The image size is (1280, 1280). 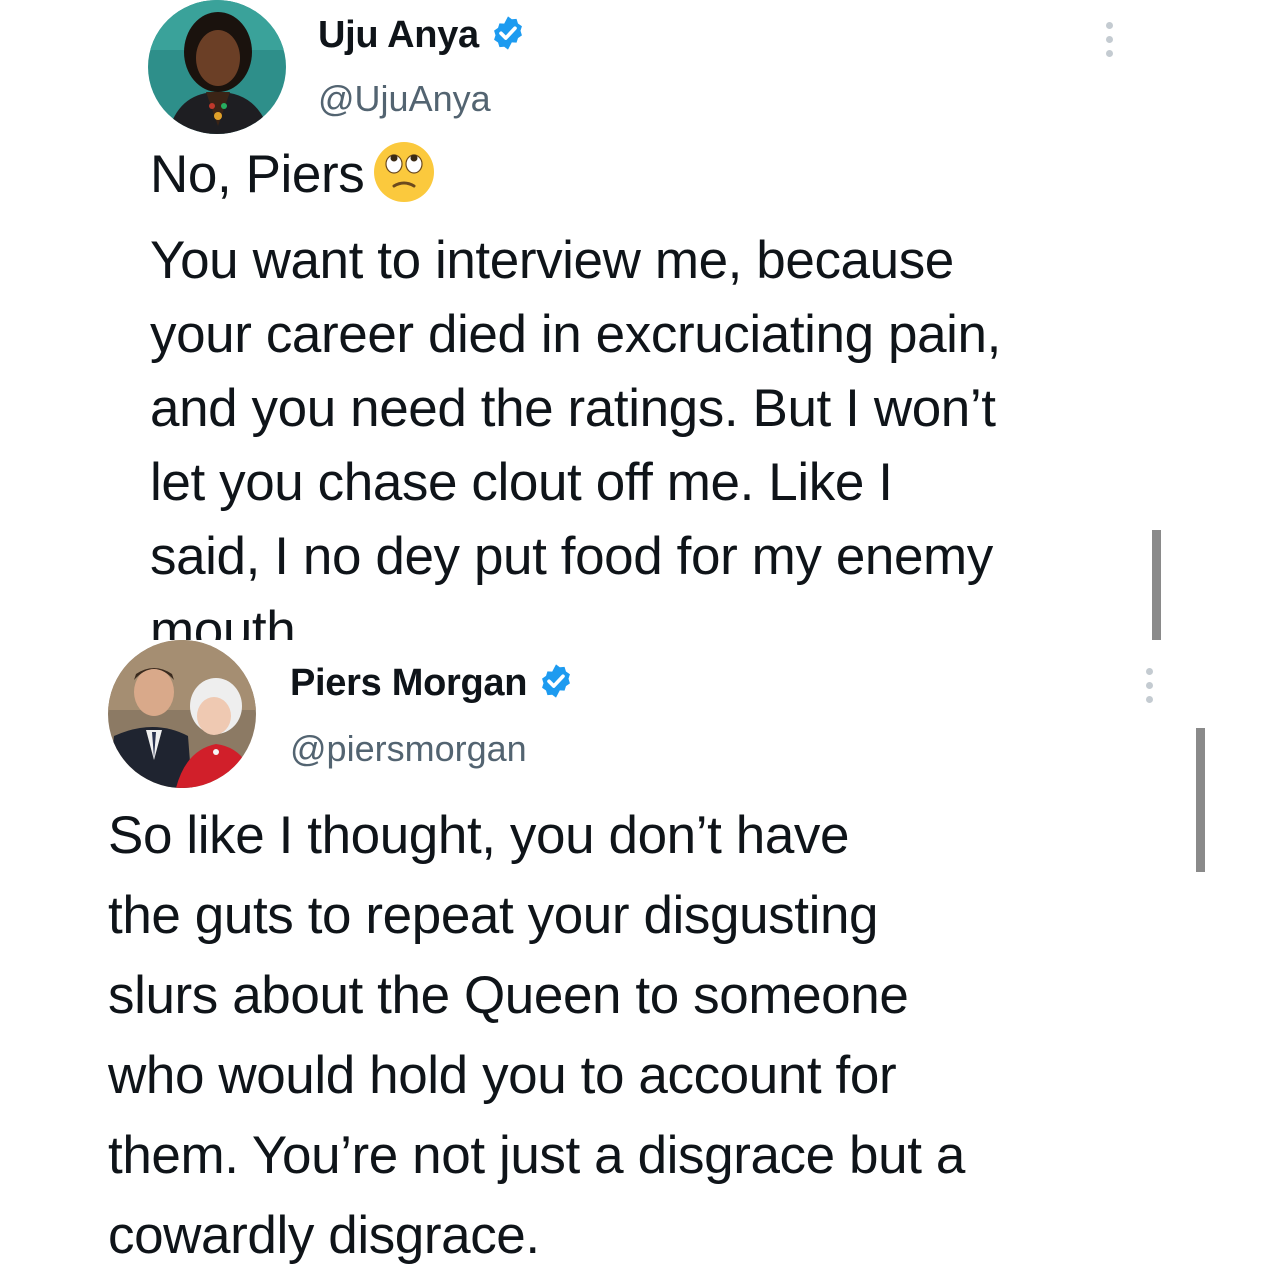 What do you see at coordinates (398, 35) in the screenshot?
I see `display-name: Uju Anya` at bounding box center [398, 35].